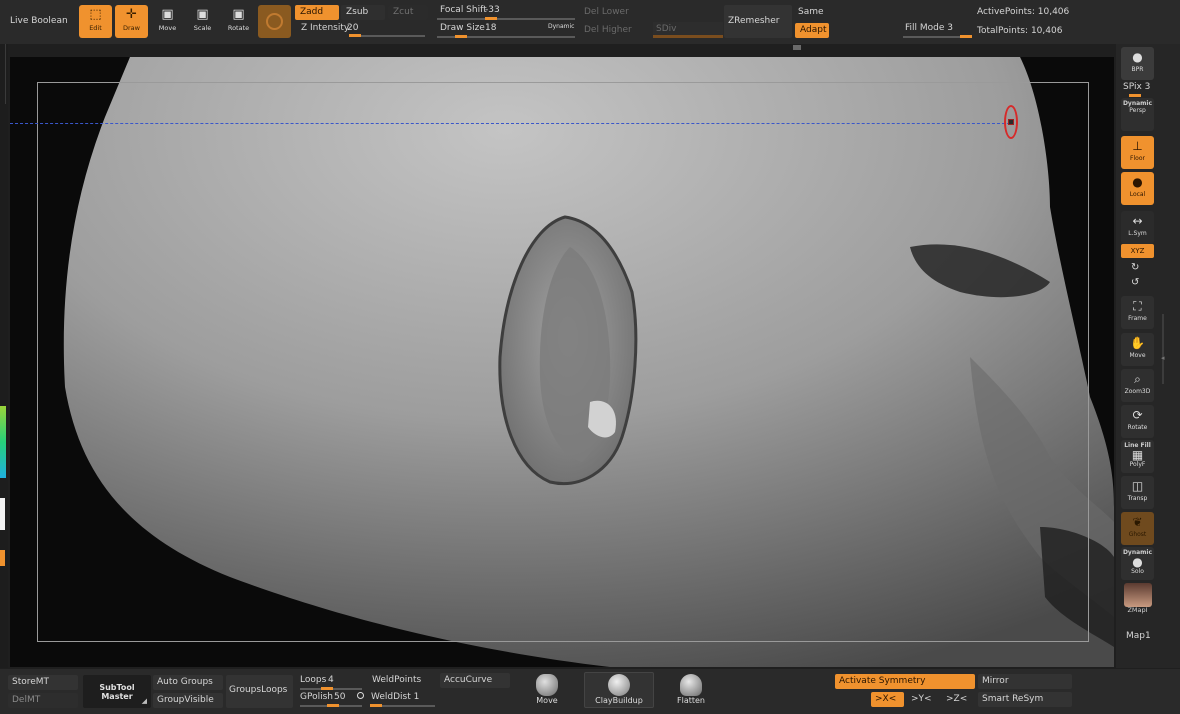  I want to click on rgb-material-button, so click(274, 21).